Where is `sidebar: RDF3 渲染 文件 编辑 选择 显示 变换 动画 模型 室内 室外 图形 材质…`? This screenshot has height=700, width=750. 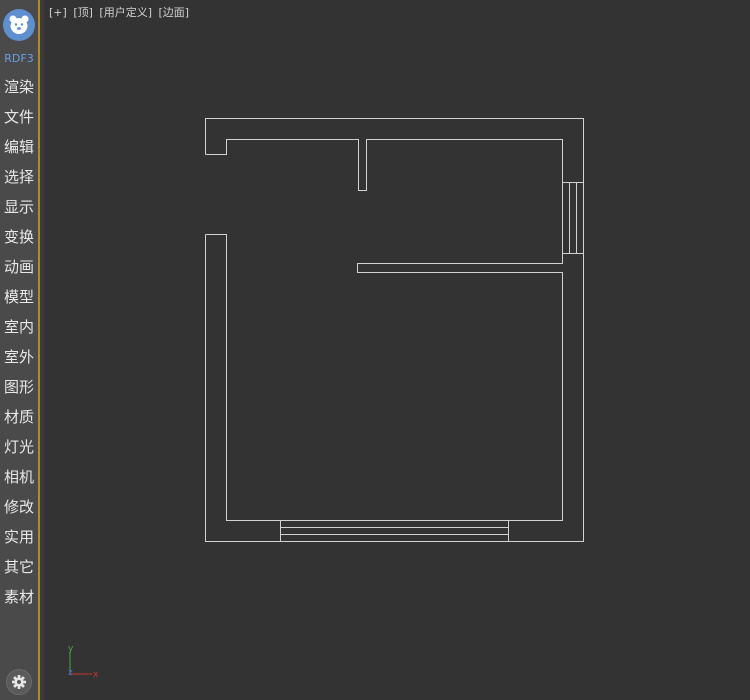 sidebar: RDF3 渲染 文件 编辑 选择 显示 变换 动画 模型 室内 室外 图形 材质… is located at coordinates (19, 350).